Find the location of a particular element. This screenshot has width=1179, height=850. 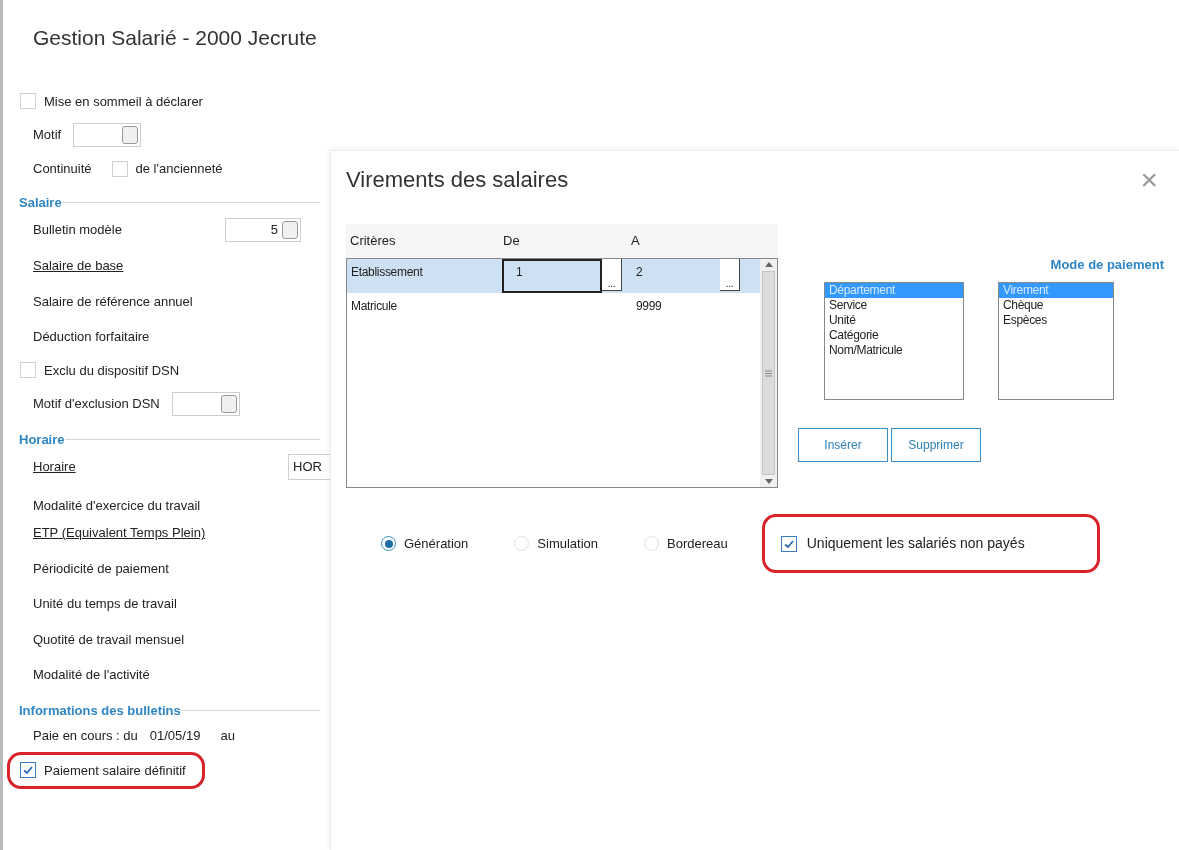

table-cell-text: 9999 is located at coordinates (649, 306).